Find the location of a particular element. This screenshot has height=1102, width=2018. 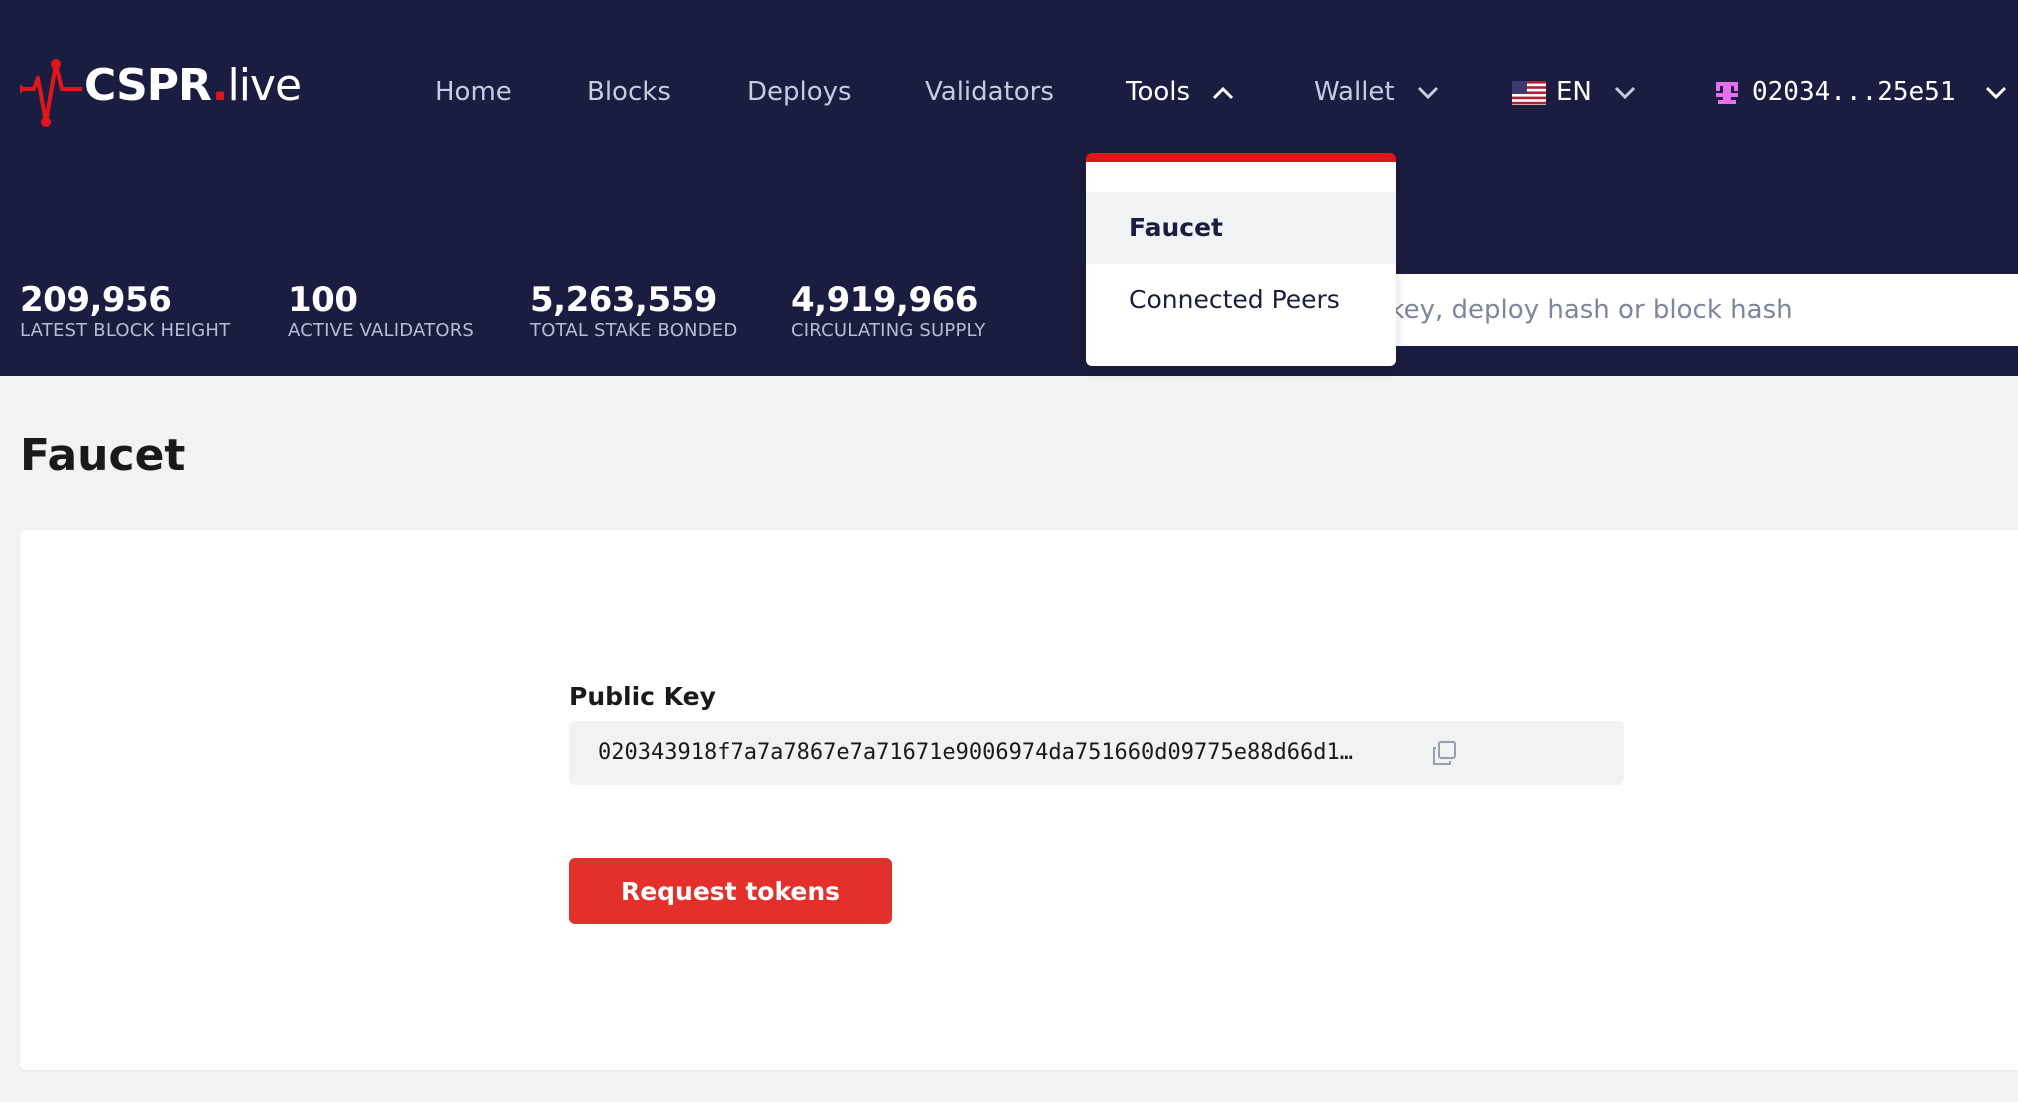

language-label: EN is located at coordinates (1574, 92).